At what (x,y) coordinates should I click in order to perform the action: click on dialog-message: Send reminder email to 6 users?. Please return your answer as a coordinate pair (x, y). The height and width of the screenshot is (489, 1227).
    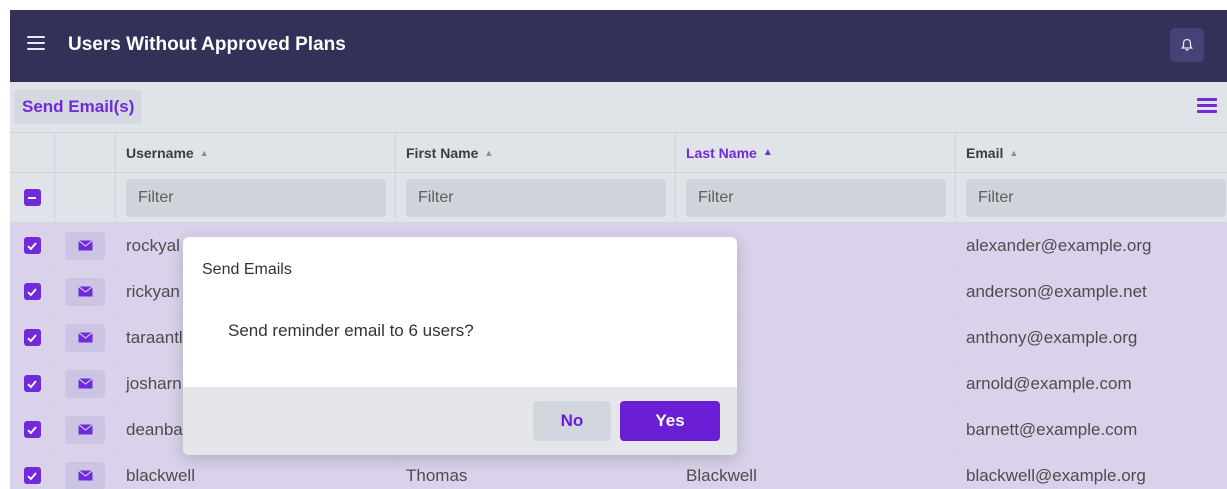
    Looking at the image, I should click on (351, 330).